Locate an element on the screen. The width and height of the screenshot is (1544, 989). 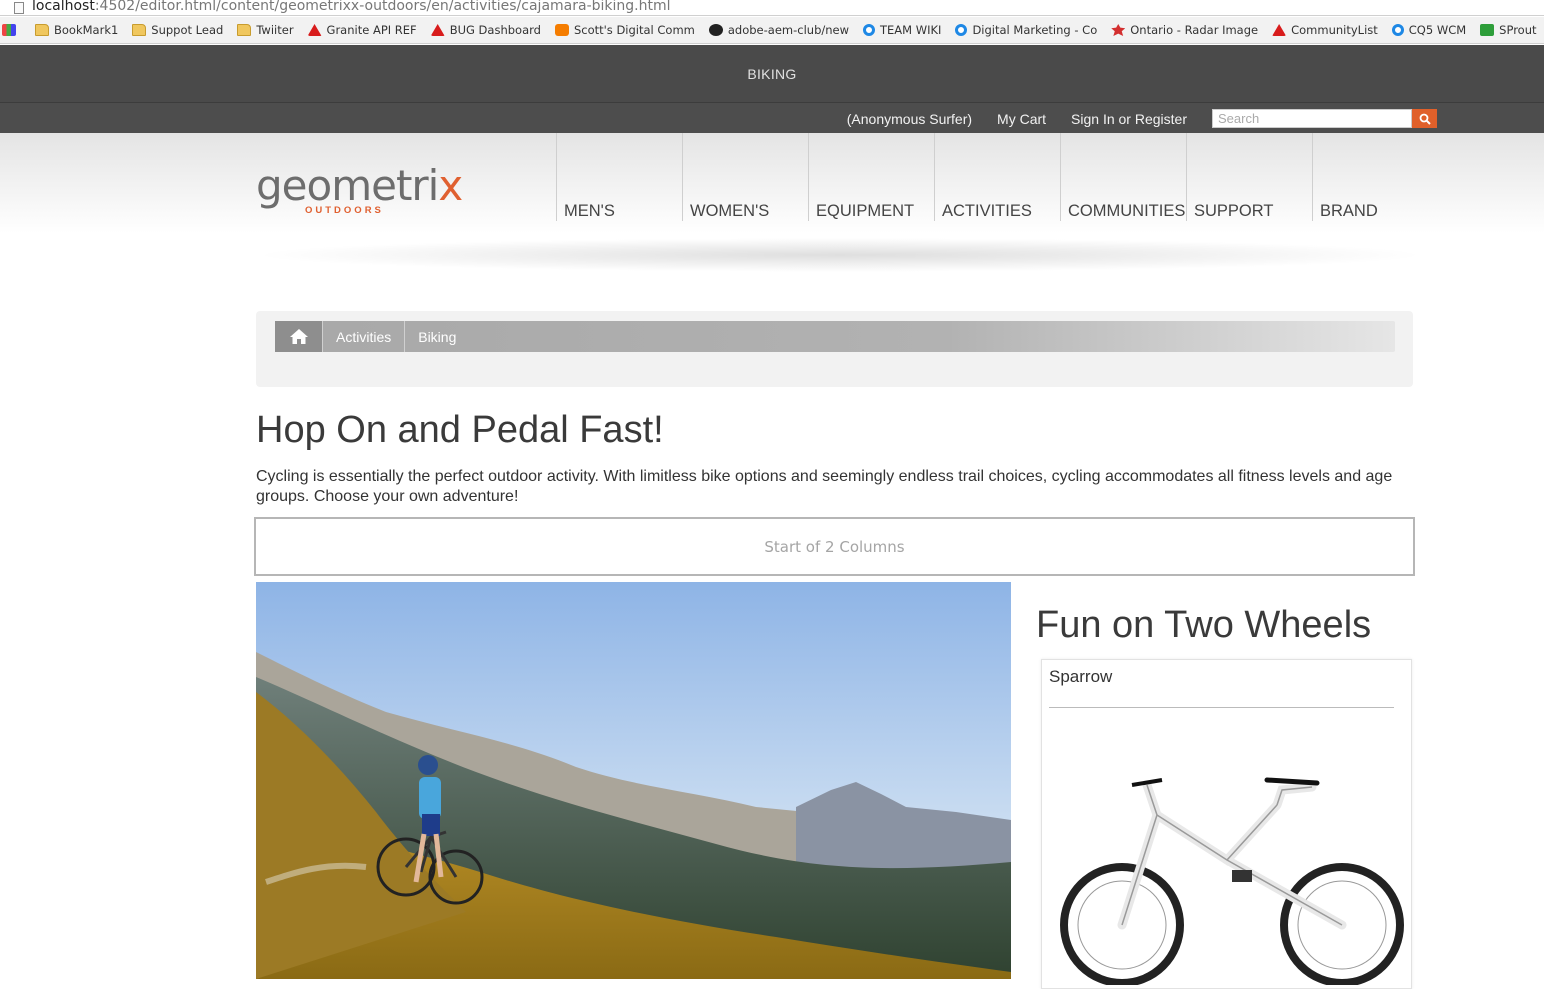
breadcrumb: Activities Biking is located at coordinates (835, 336).